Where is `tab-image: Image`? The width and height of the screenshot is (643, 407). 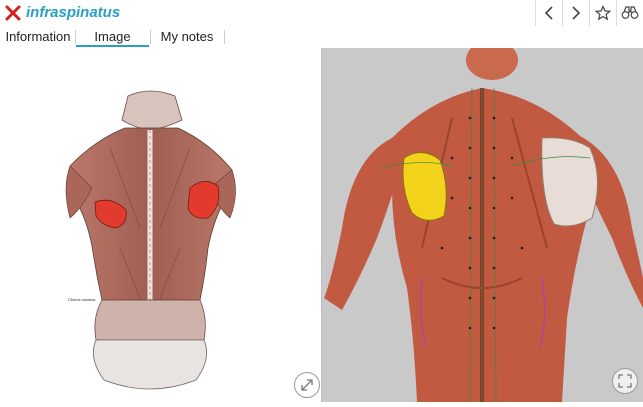
tab-image: Image is located at coordinates (112, 36).